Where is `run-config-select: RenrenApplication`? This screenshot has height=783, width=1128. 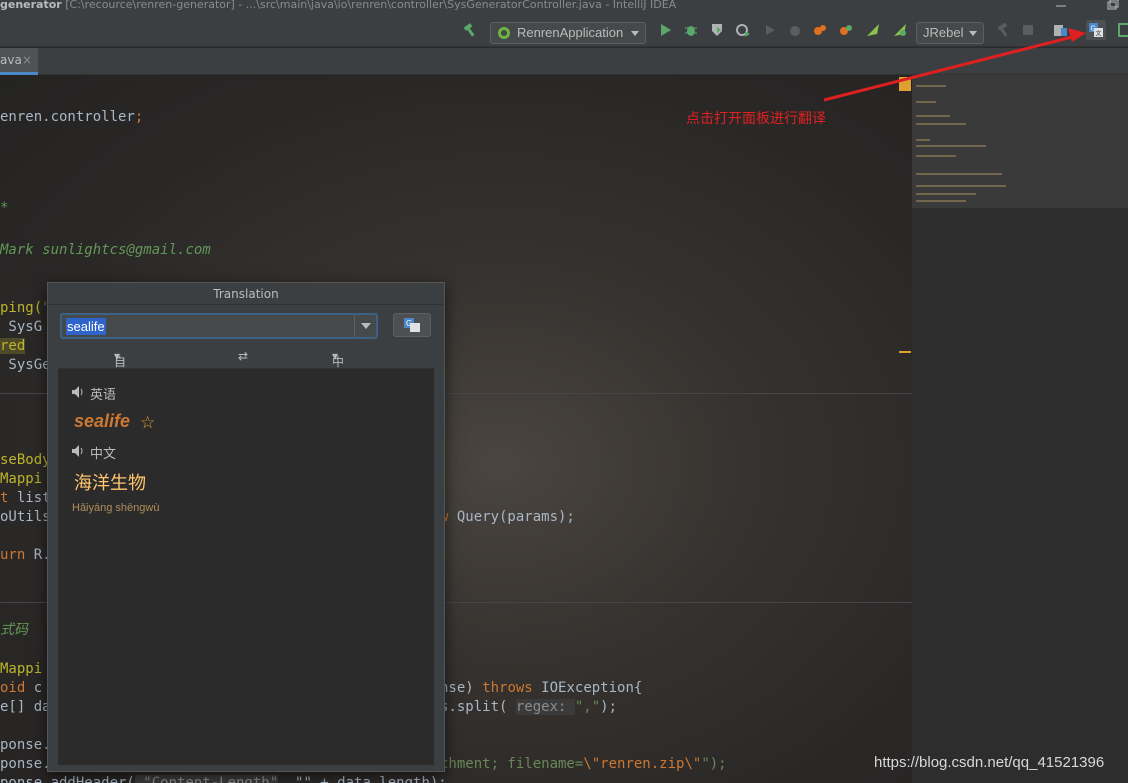
run-config-select: RenrenApplication is located at coordinates (568, 33).